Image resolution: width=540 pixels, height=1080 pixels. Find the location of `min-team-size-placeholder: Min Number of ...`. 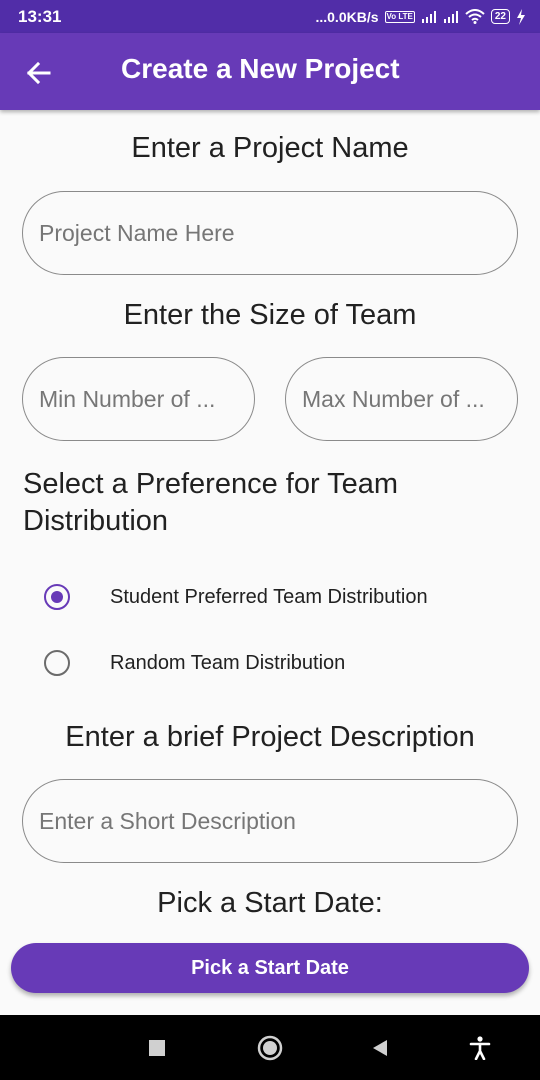

min-team-size-placeholder: Min Number of ... is located at coordinates (127, 398).